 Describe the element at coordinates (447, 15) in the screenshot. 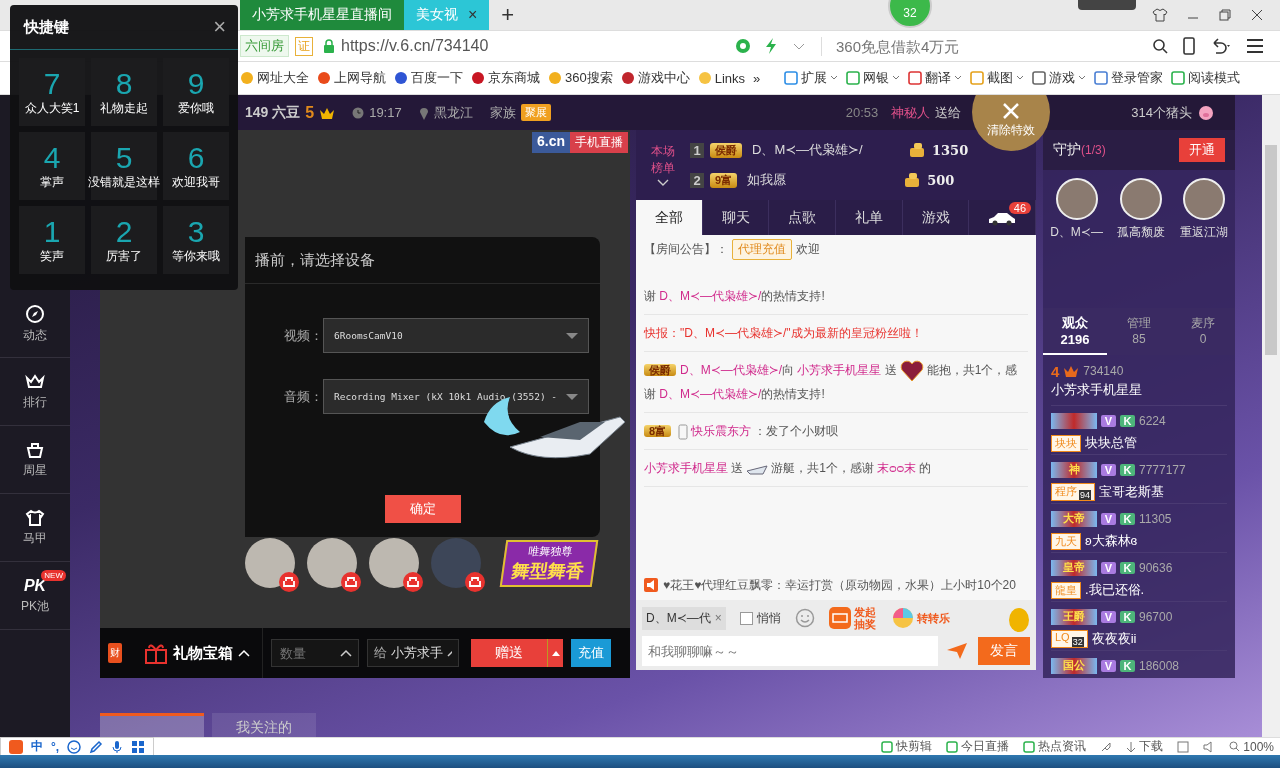

I see `browser-tab: 美女视 ×` at that location.